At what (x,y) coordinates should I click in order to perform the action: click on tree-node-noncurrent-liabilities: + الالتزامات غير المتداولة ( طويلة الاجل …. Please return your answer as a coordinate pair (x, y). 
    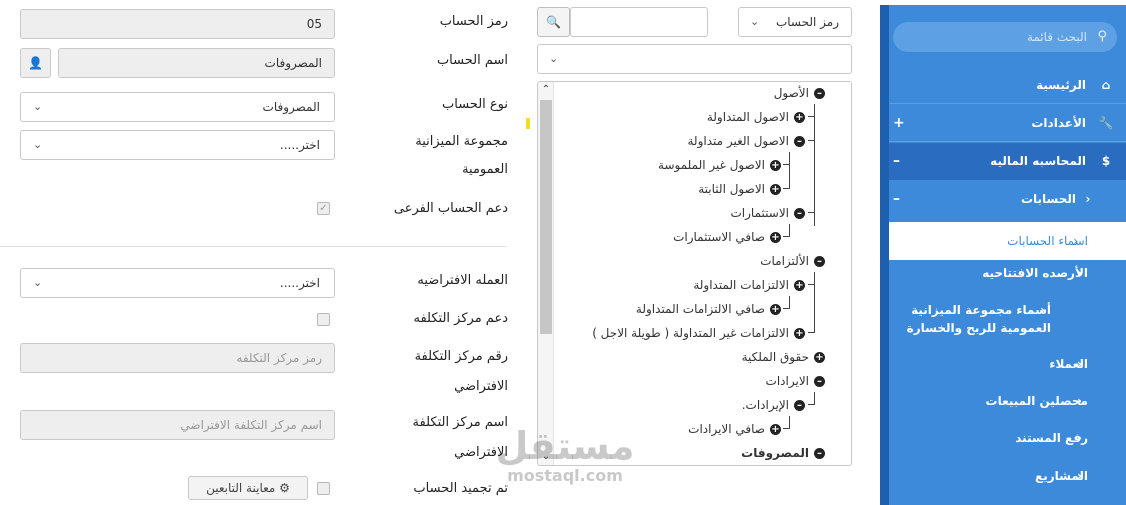
    Looking at the image, I should click on (698, 333).